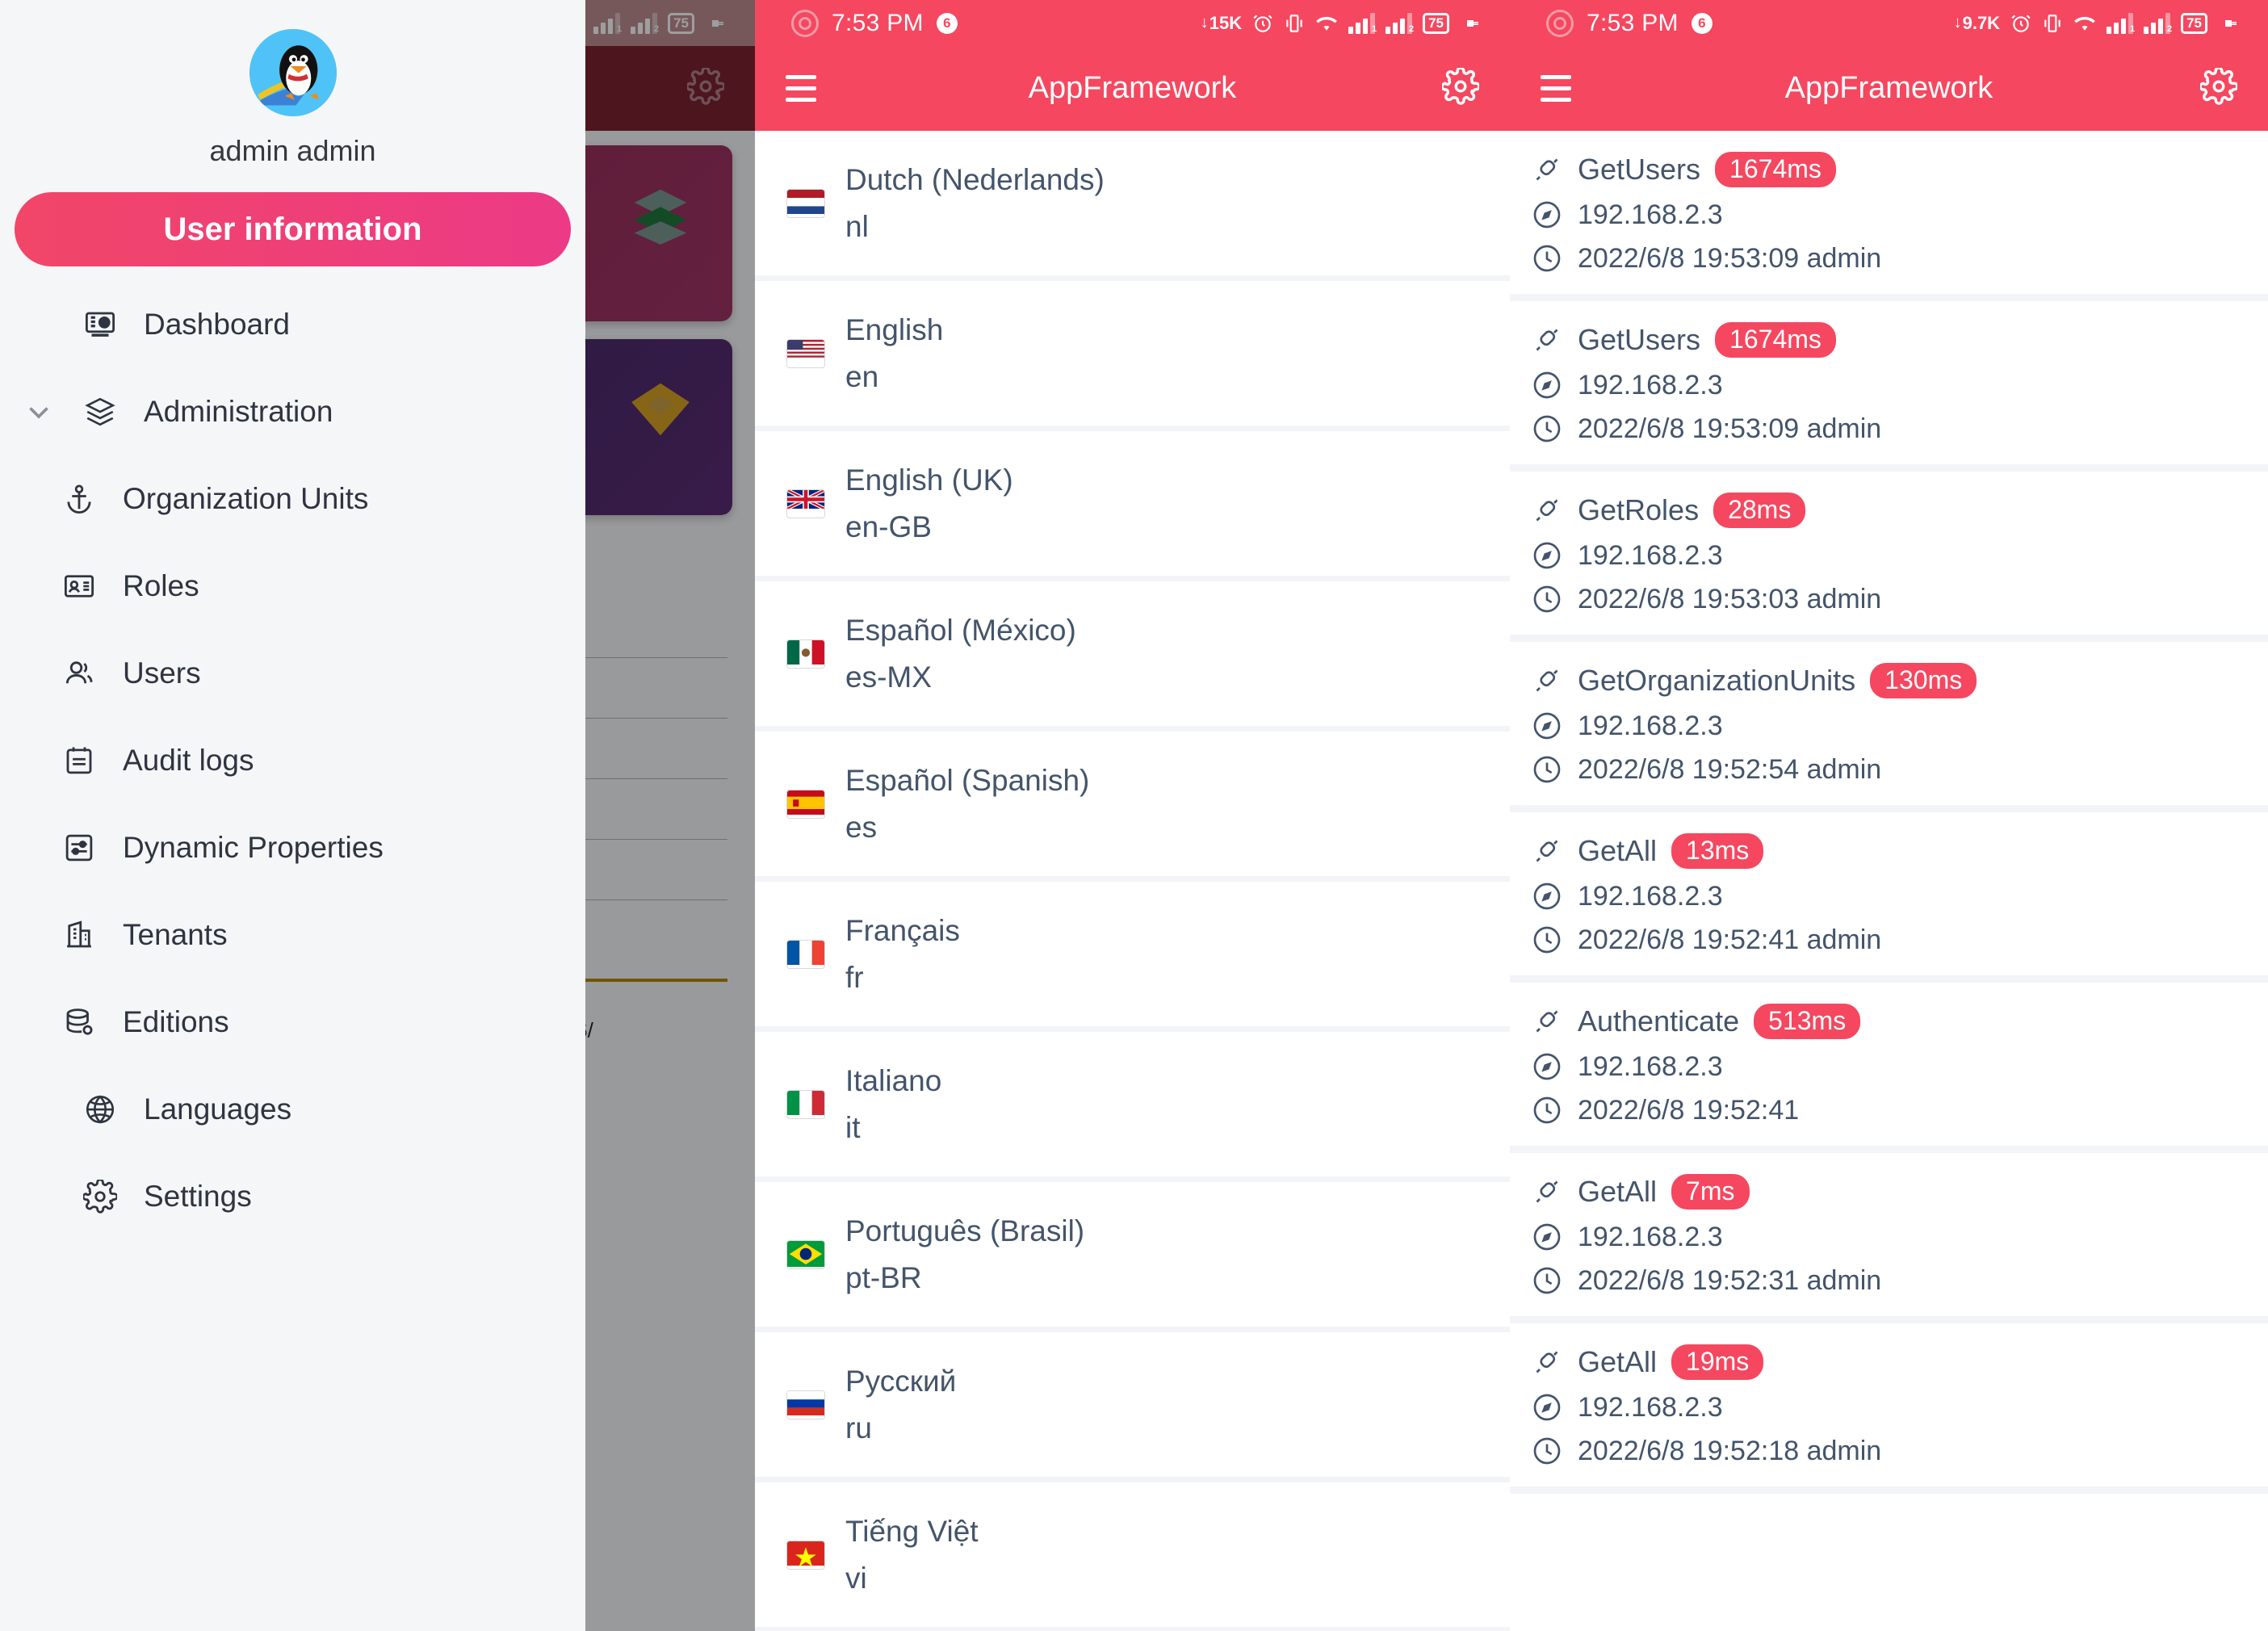 This screenshot has height=1631, width=2268. I want to click on sidebar-item-dynamic-properties: Dynamic Properties, so click(292, 847).